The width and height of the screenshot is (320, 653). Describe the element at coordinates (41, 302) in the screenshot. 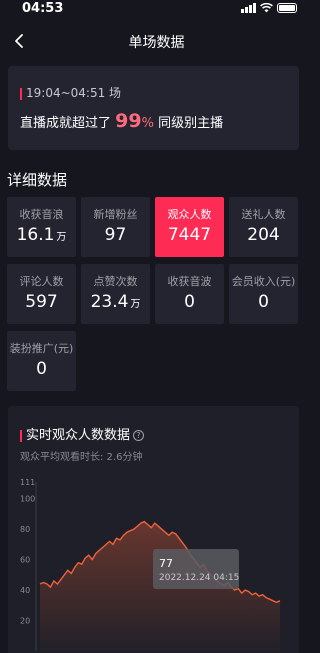

I see `stat-value: 597` at that location.